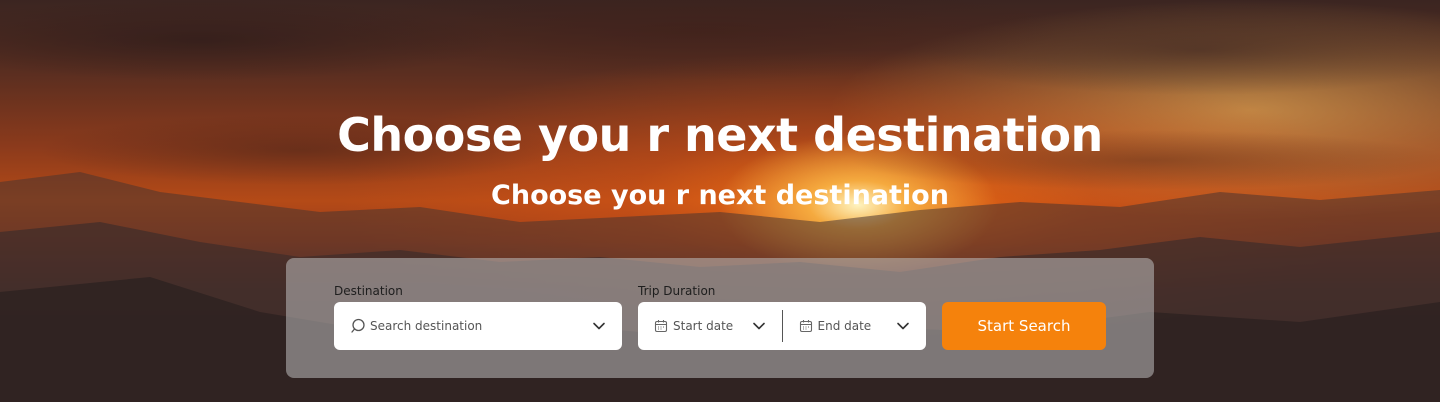  What do you see at coordinates (703, 326) in the screenshot?
I see `start-date-placeholder: Start date` at bounding box center [703, 326].